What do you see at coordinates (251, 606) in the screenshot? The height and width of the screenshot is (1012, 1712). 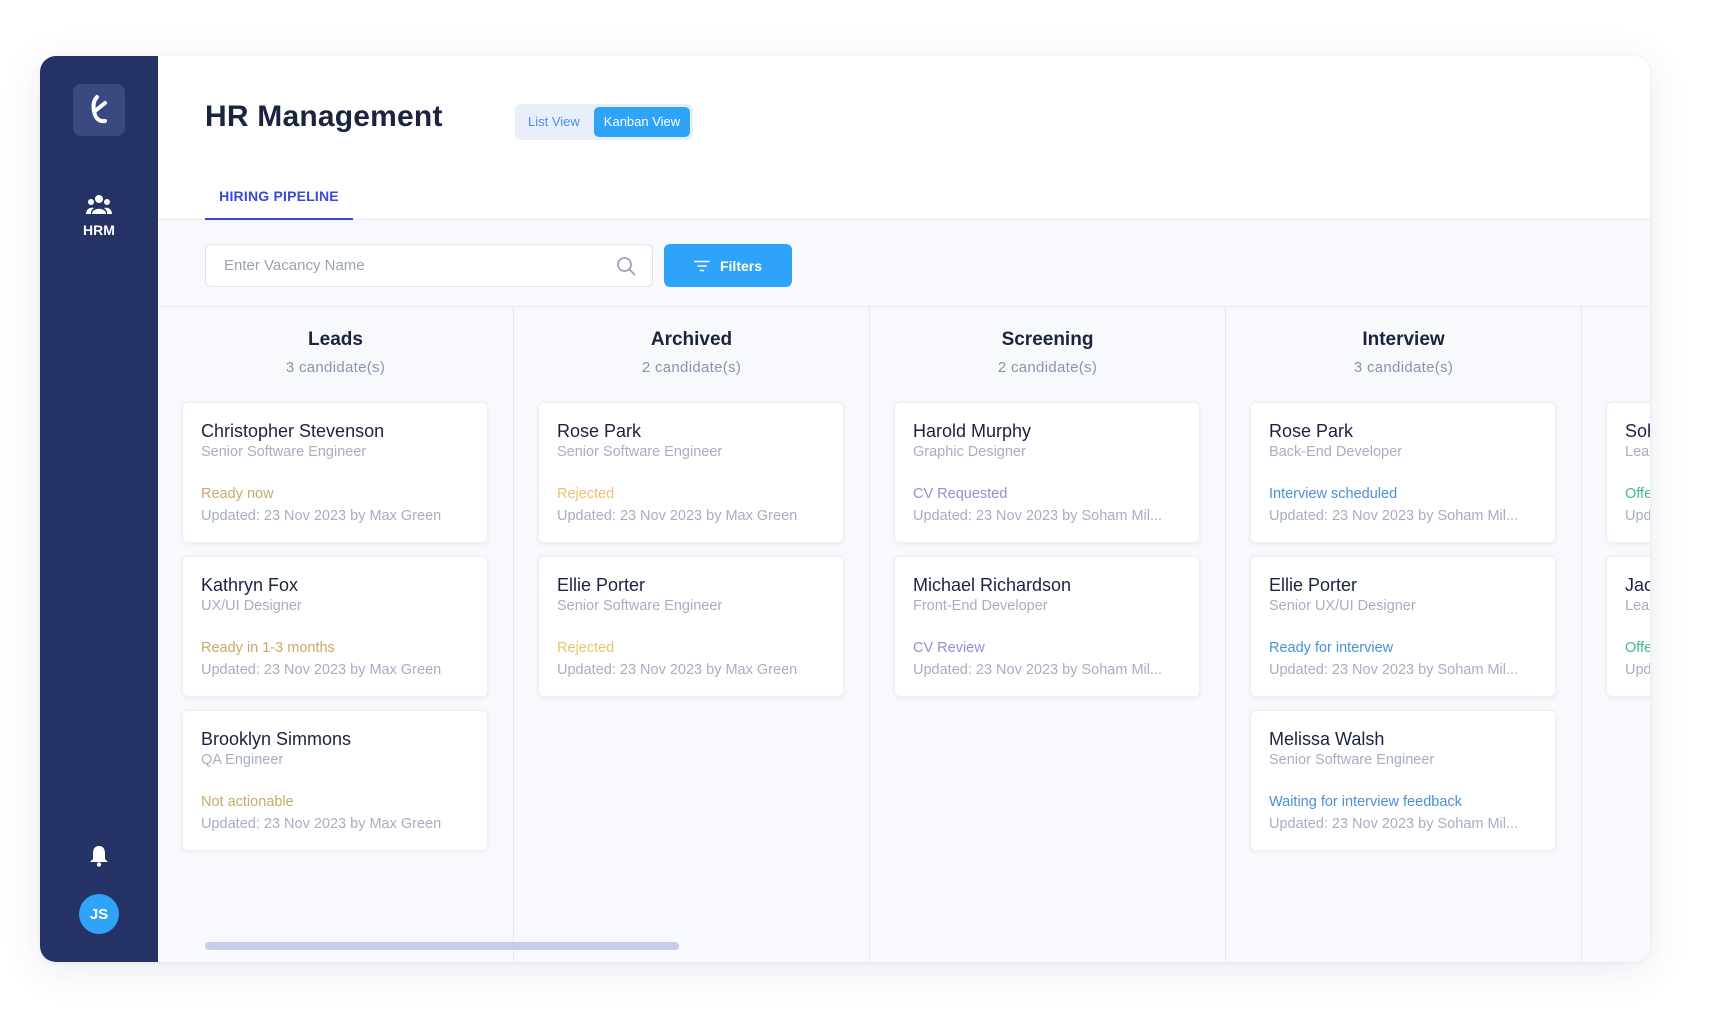 I see `candidate-role: UX/UI Designer` at bounding box center [251, 606].